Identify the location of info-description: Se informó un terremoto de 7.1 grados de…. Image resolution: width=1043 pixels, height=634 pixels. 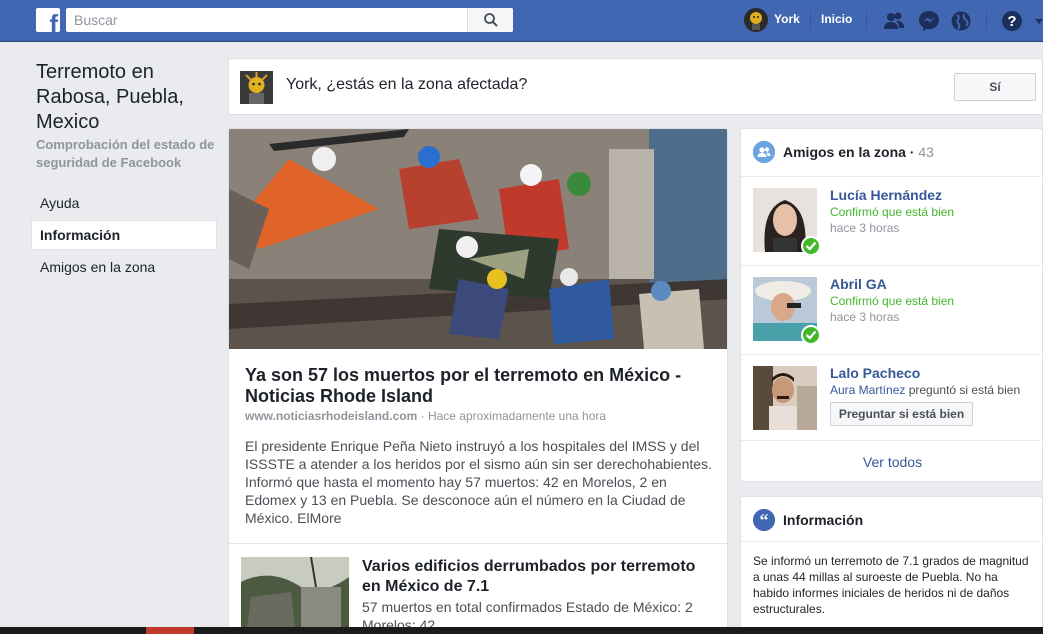
(891, 585).